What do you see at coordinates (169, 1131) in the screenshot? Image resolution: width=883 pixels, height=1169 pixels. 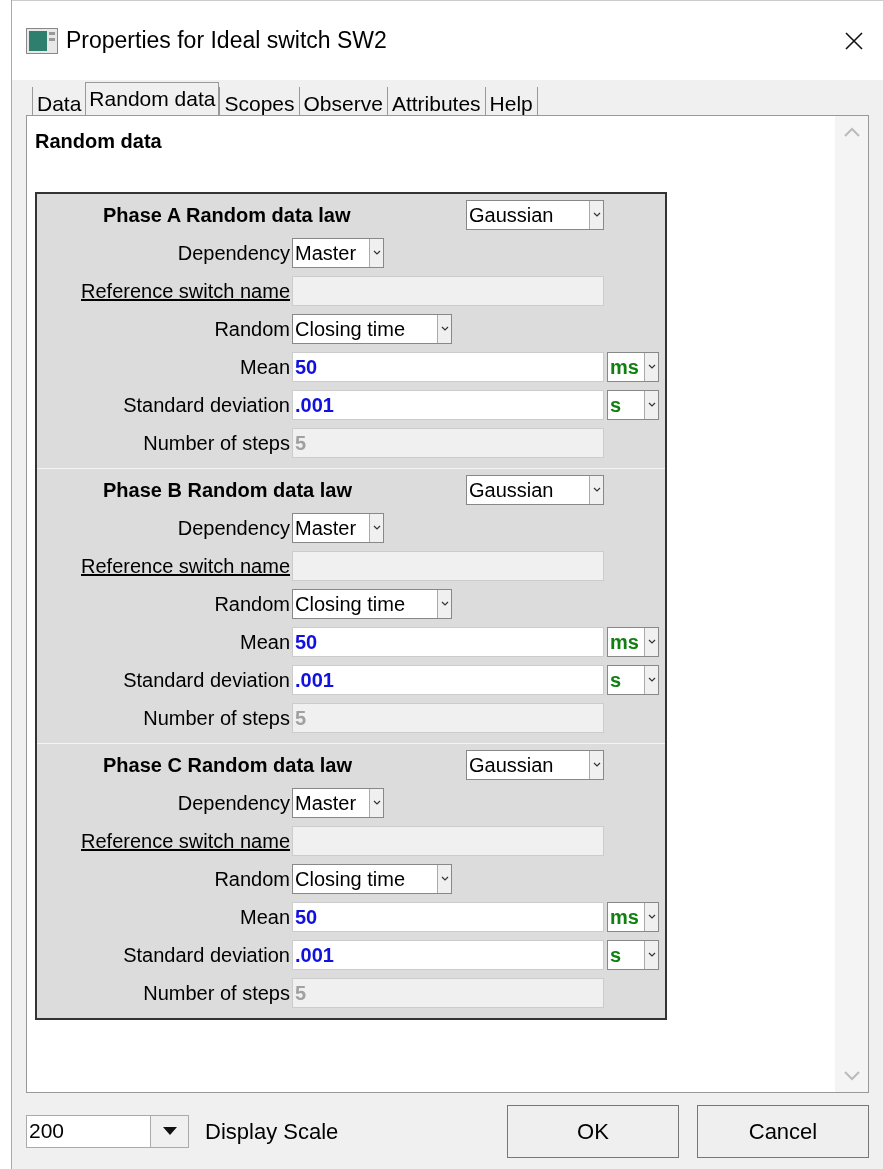 I see `dropdown-arrow-icon` at bounding box center [169, 1131].